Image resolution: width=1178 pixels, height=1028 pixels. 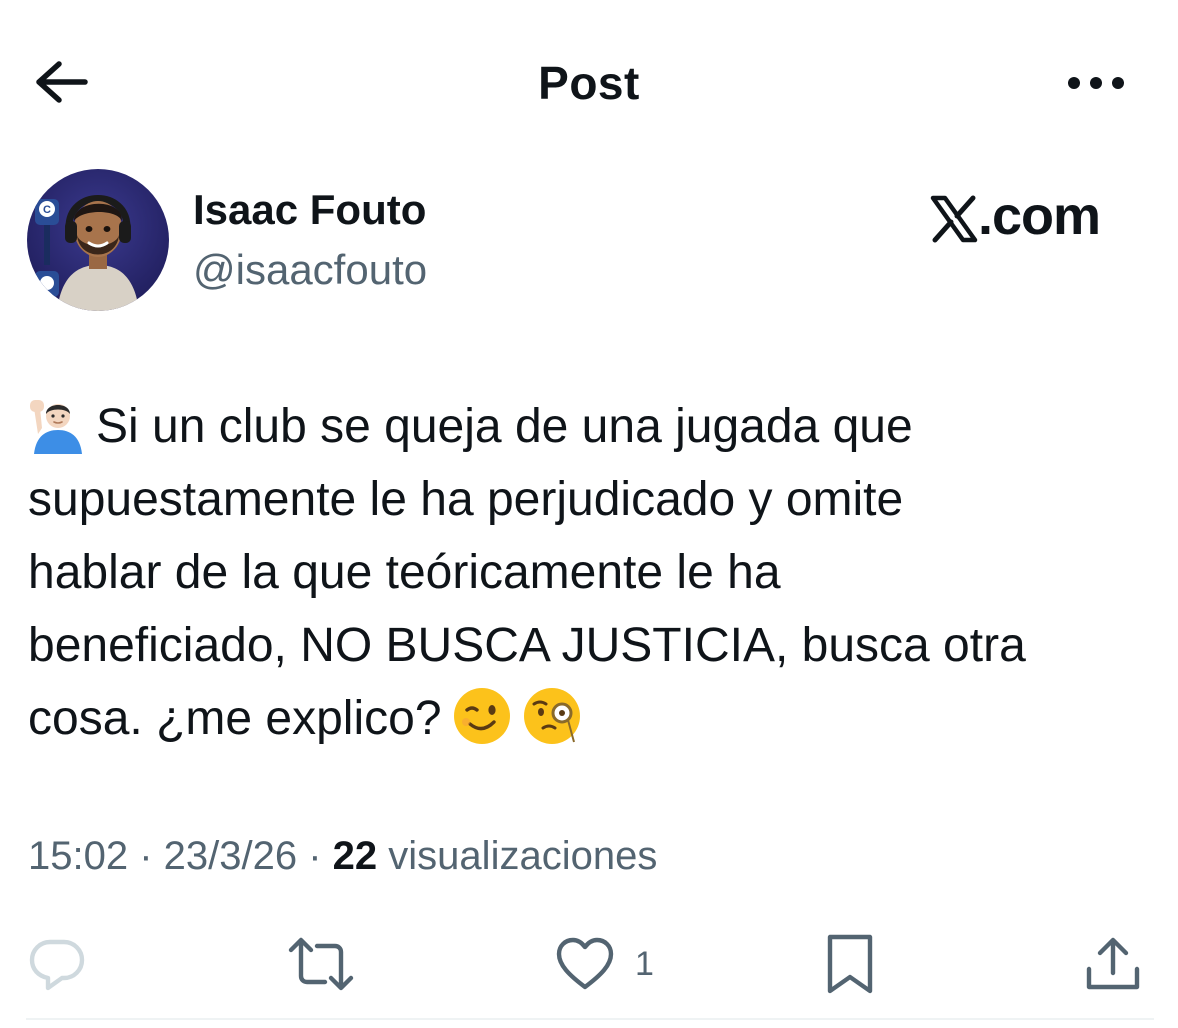 I want to click on post-time: 15:02, so click(x=78, y=856).